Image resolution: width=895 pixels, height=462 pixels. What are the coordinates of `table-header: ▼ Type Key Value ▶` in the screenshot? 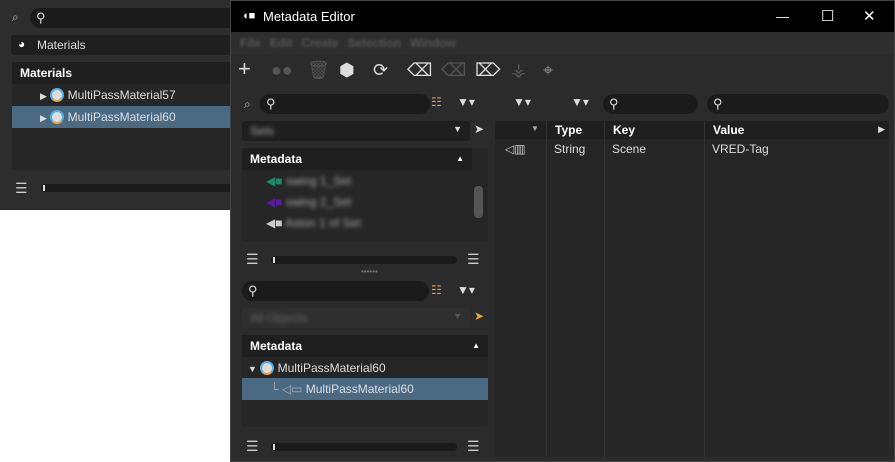 It's located at (692, 130).